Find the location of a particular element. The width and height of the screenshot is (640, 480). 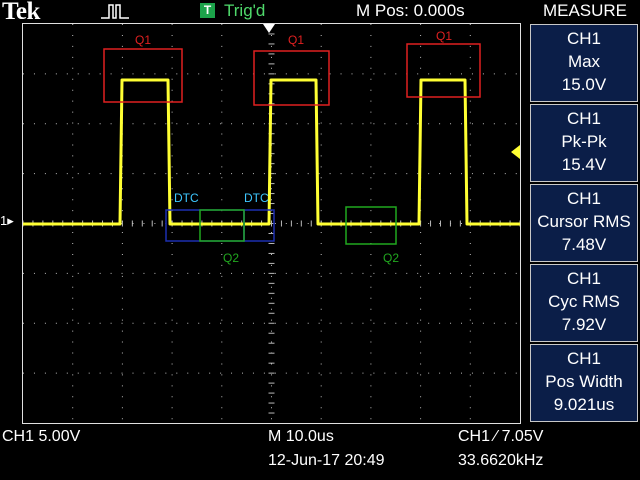

measure-slot-cyc-rms: CH1 Cyc RMS 7.92V is located at coordinates (584, 303).